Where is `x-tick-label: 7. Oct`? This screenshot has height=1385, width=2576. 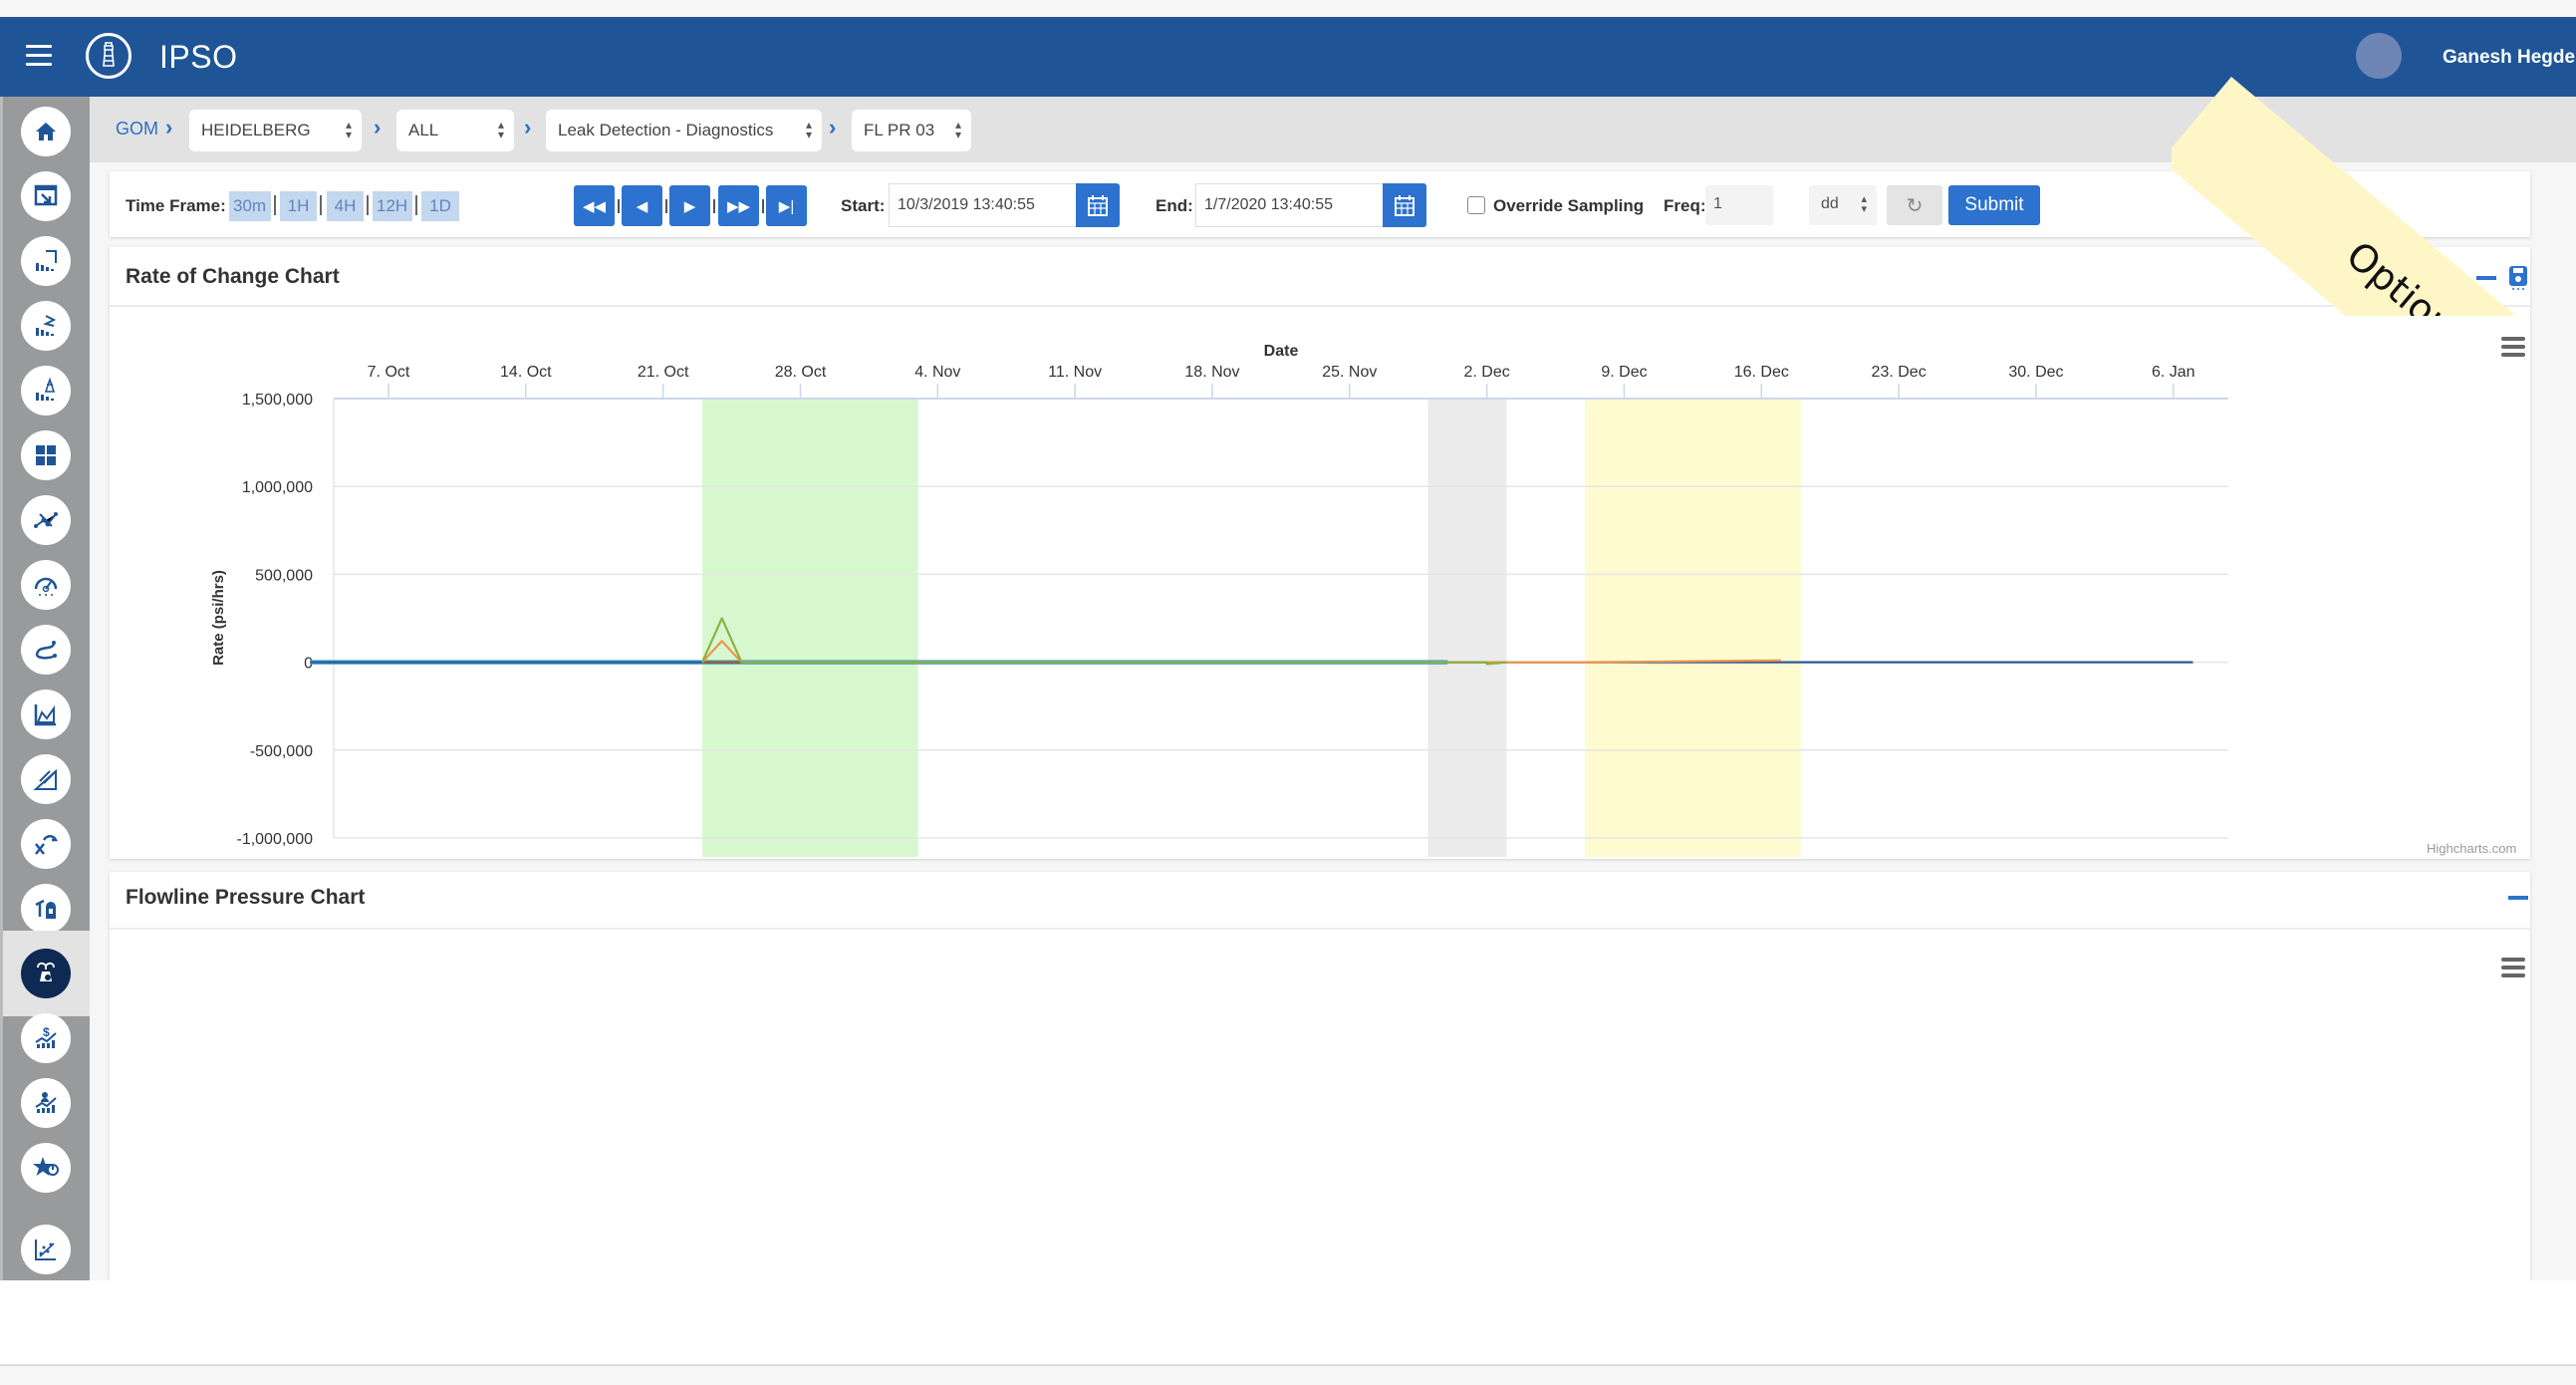
x-tick-label: 7. Oct is located at coordinates (389, 373).